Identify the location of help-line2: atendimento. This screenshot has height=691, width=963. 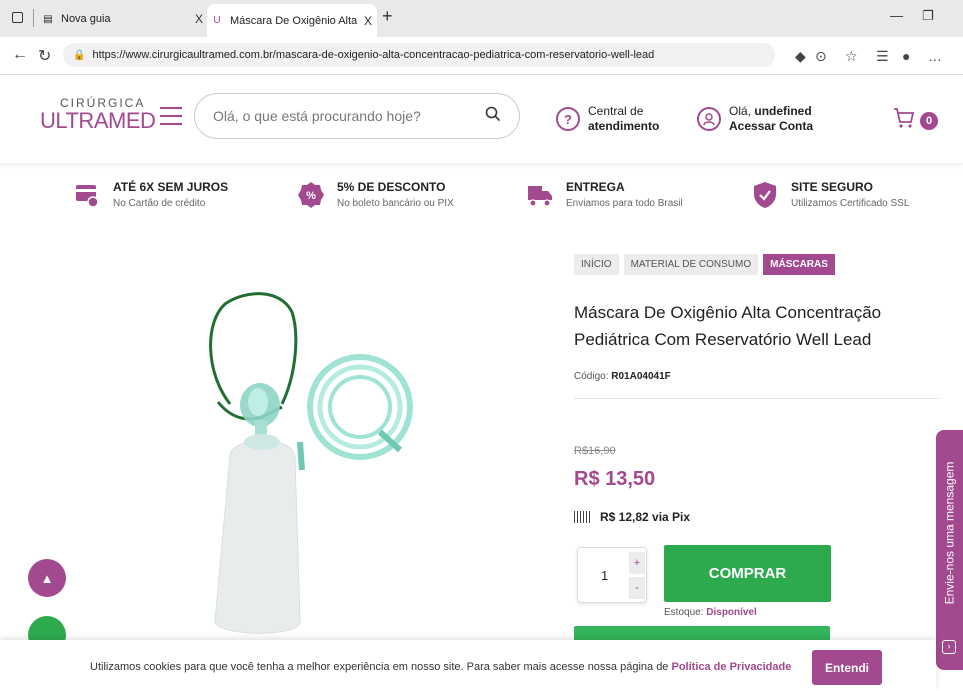
(624, 126).